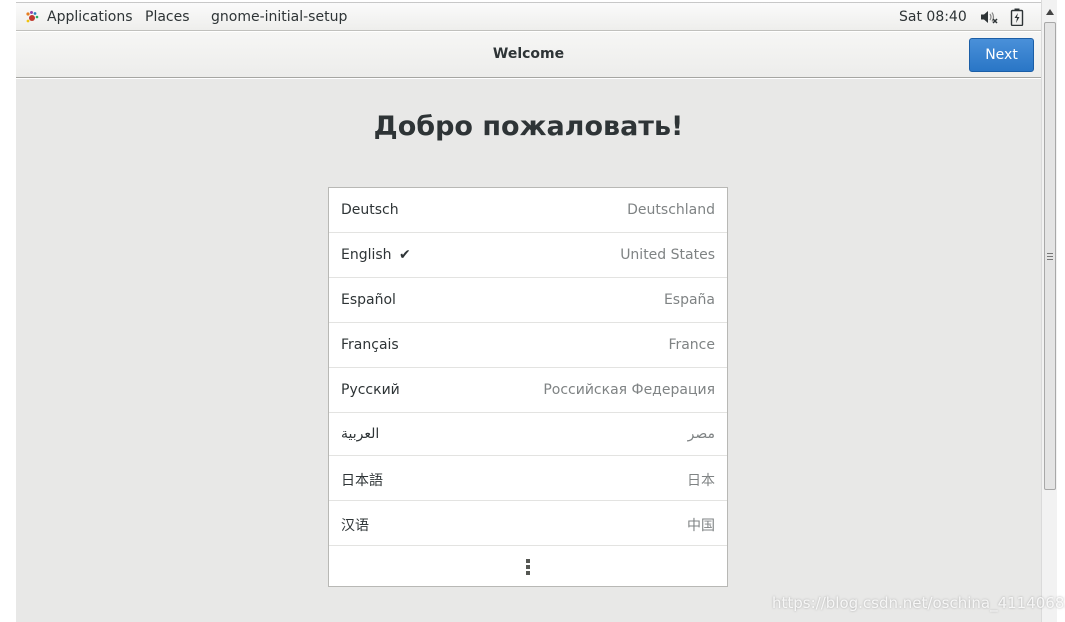 The width and height of the screenshot is (1065, 622). I want to click on language-name: 日本語, so click(362, 481).